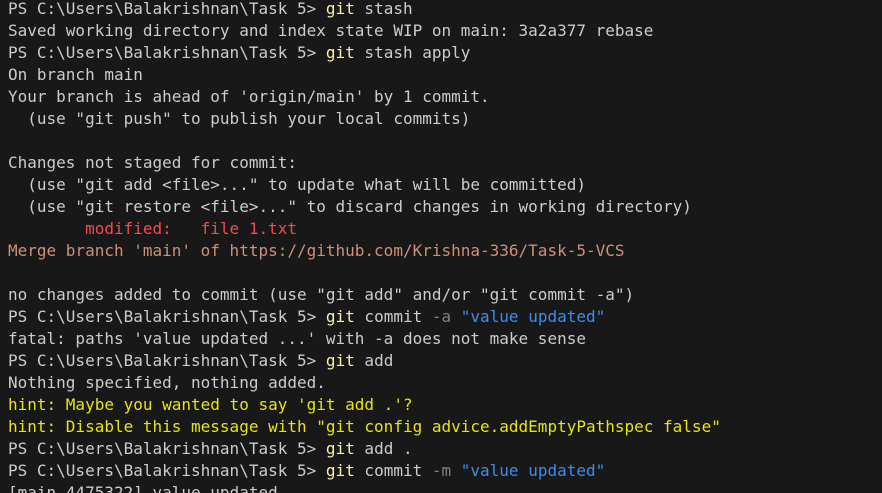  What do you see at coordinates (167, 382) in the screenshot?
I see `terminal-text-segment: Nothing specified, nothing added.` at bounding box center [167, 382].